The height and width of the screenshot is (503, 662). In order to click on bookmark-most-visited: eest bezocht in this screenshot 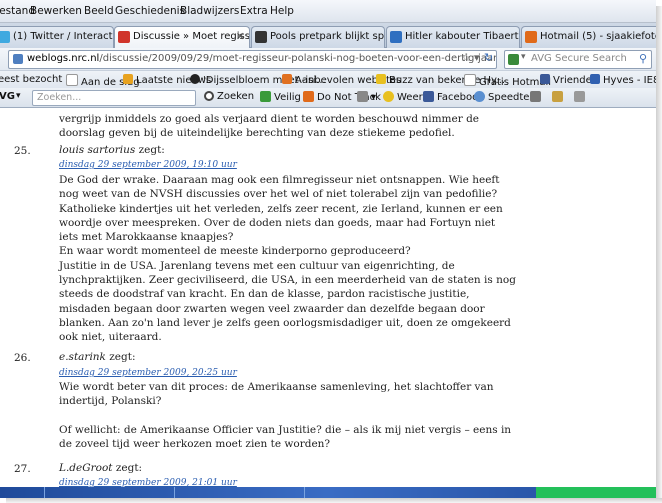, I will do `click(31, 79)`.